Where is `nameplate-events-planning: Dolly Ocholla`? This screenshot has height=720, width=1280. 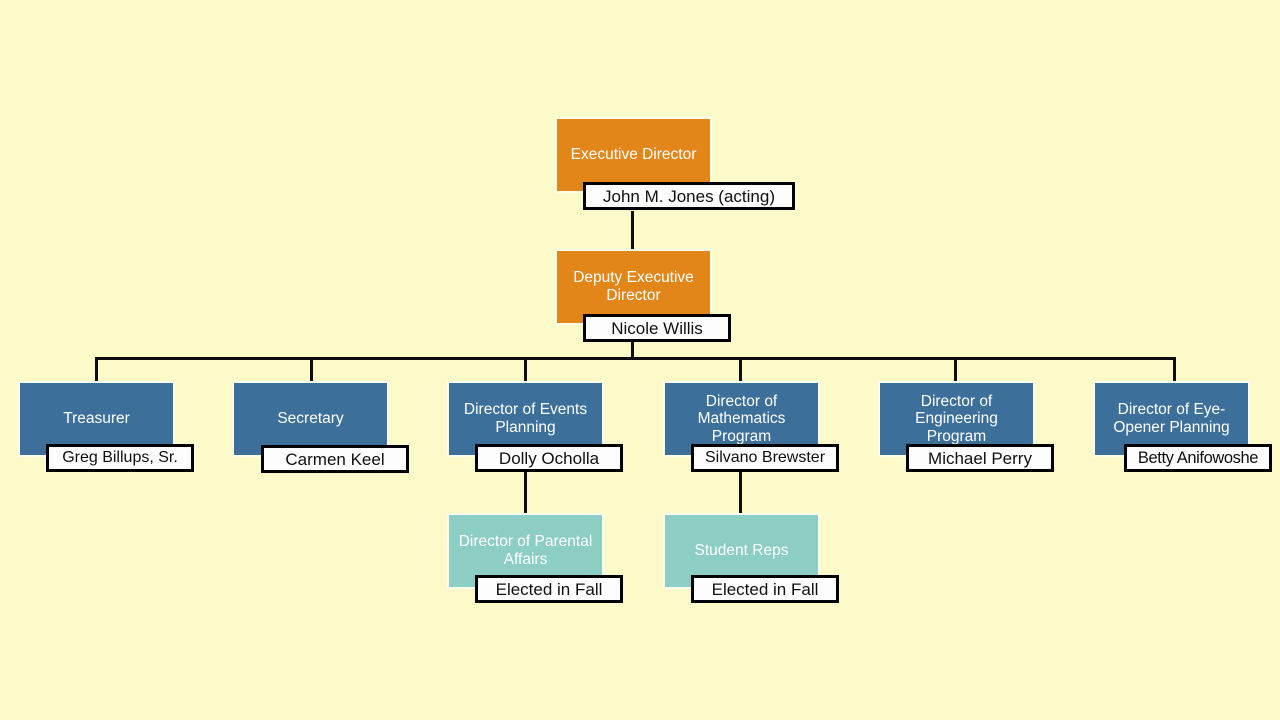 nameplate-events-planning: Dolly Ocholla is located at coordinates (549, 458).